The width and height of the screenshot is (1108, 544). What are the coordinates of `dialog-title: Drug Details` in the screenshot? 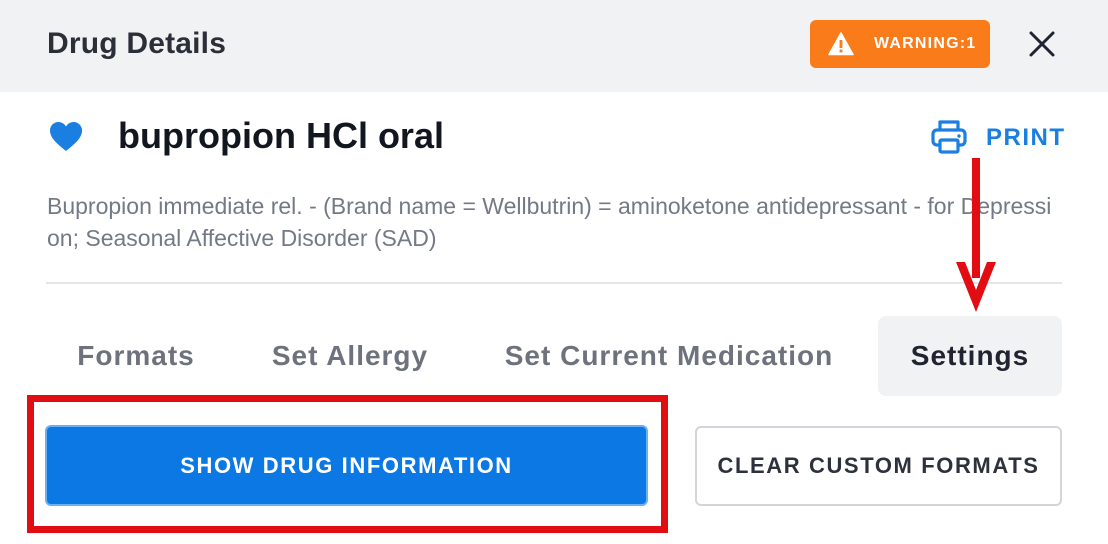 It's located at (137, 43).